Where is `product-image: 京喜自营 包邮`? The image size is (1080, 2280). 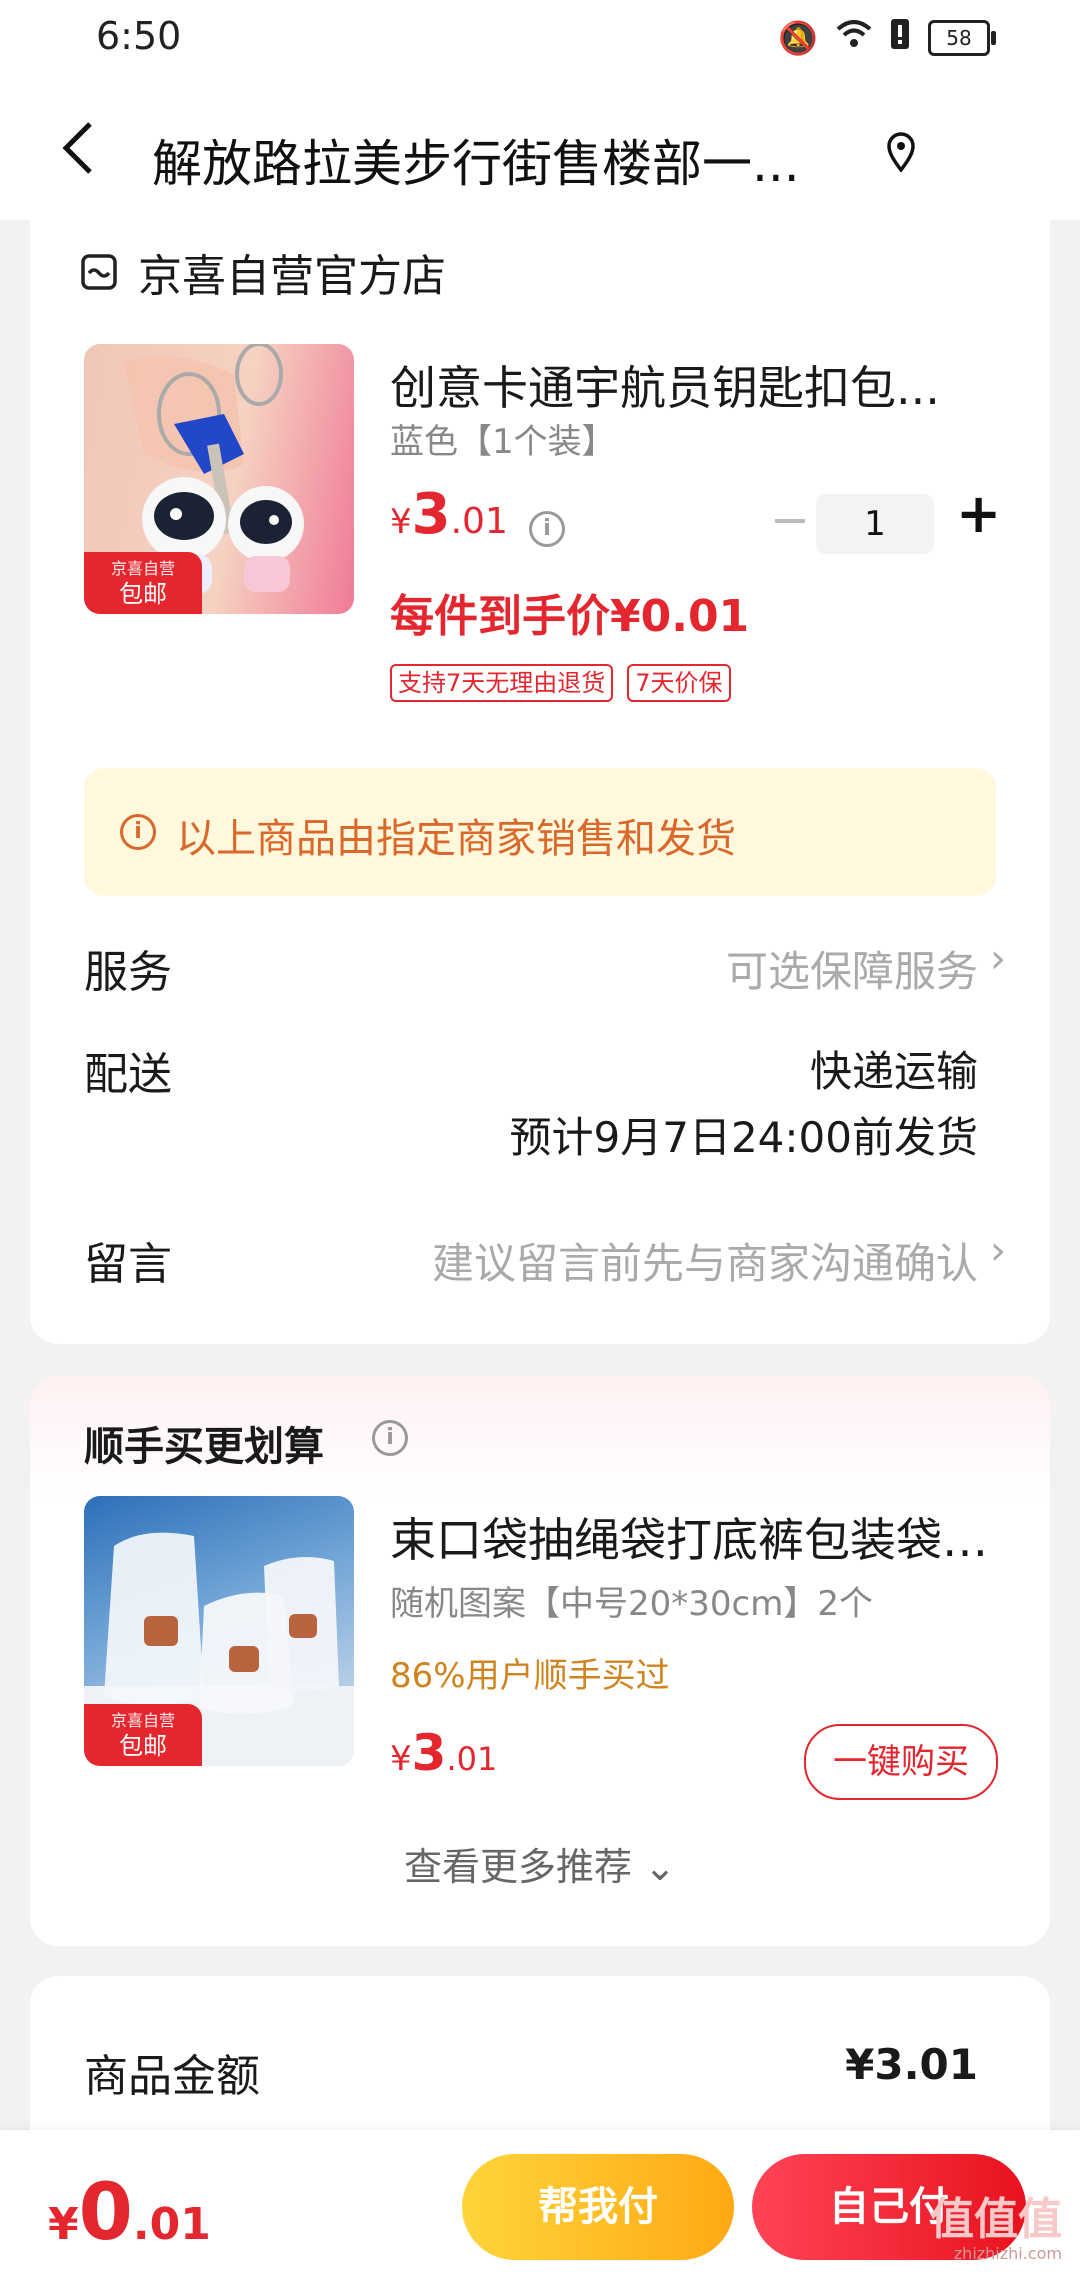 product-image: 京喜自营 包邮 is located at coordinates (219, 479).